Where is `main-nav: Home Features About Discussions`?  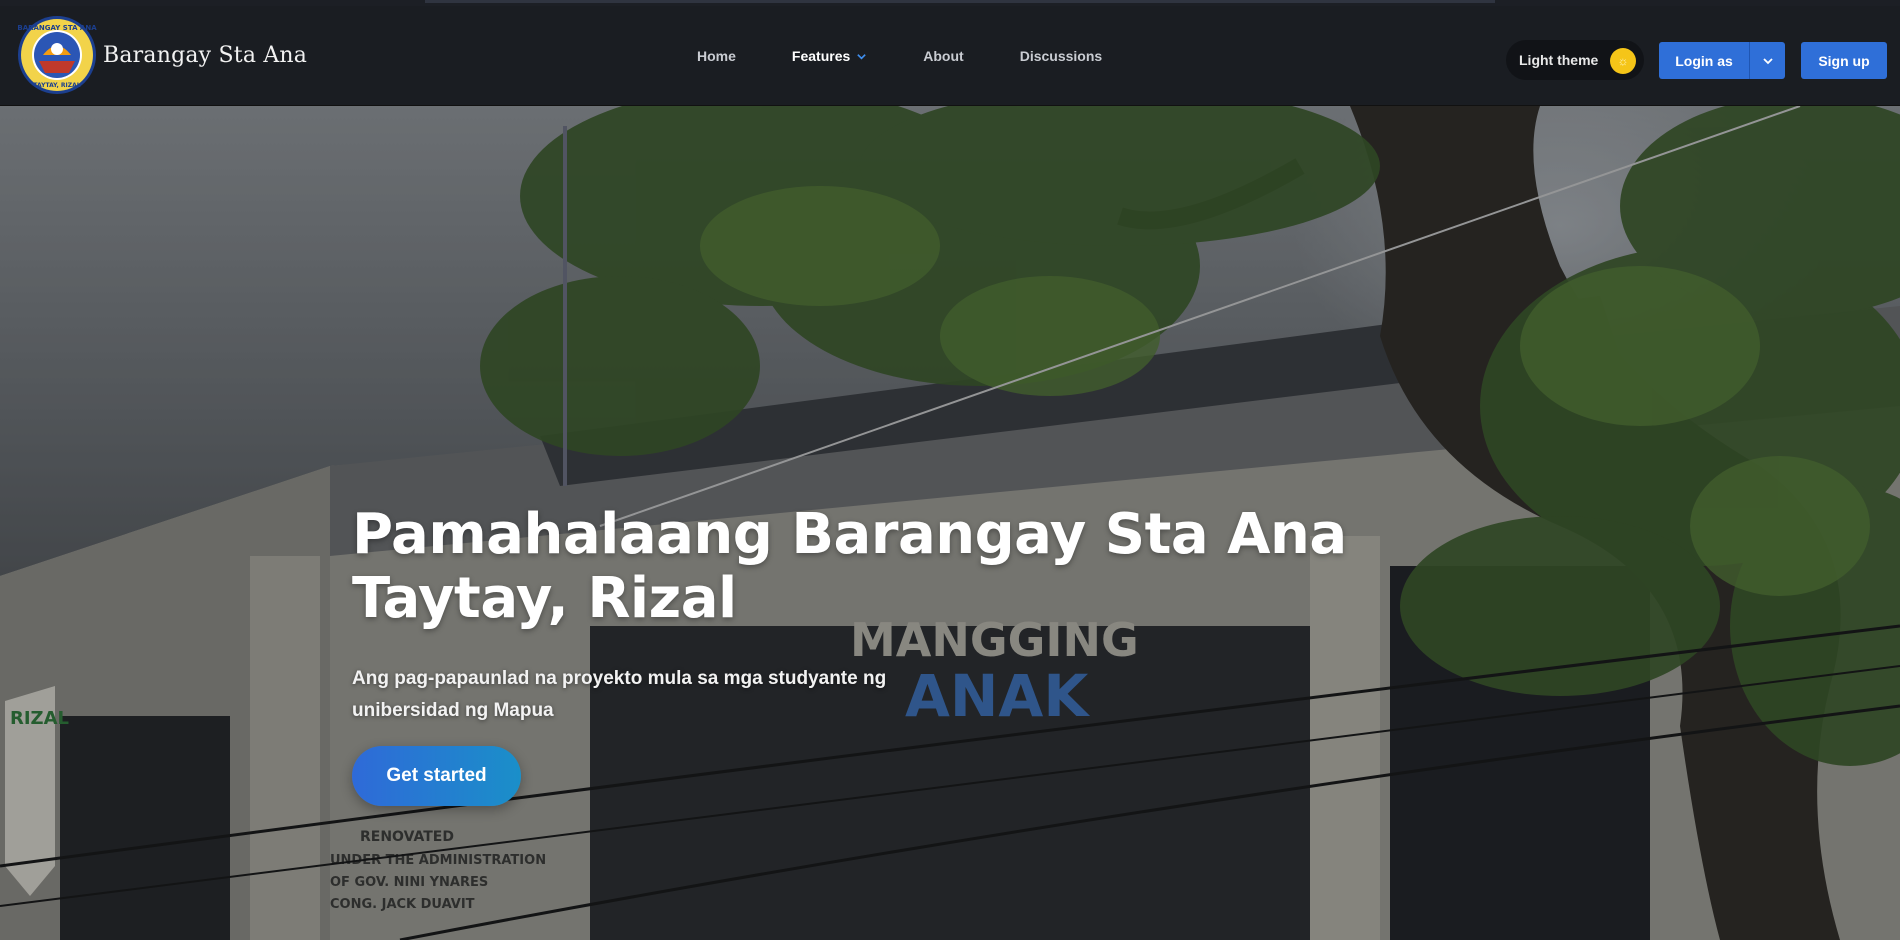
main-nav: Home Features About Discussions is located at coordinates (927, 56).